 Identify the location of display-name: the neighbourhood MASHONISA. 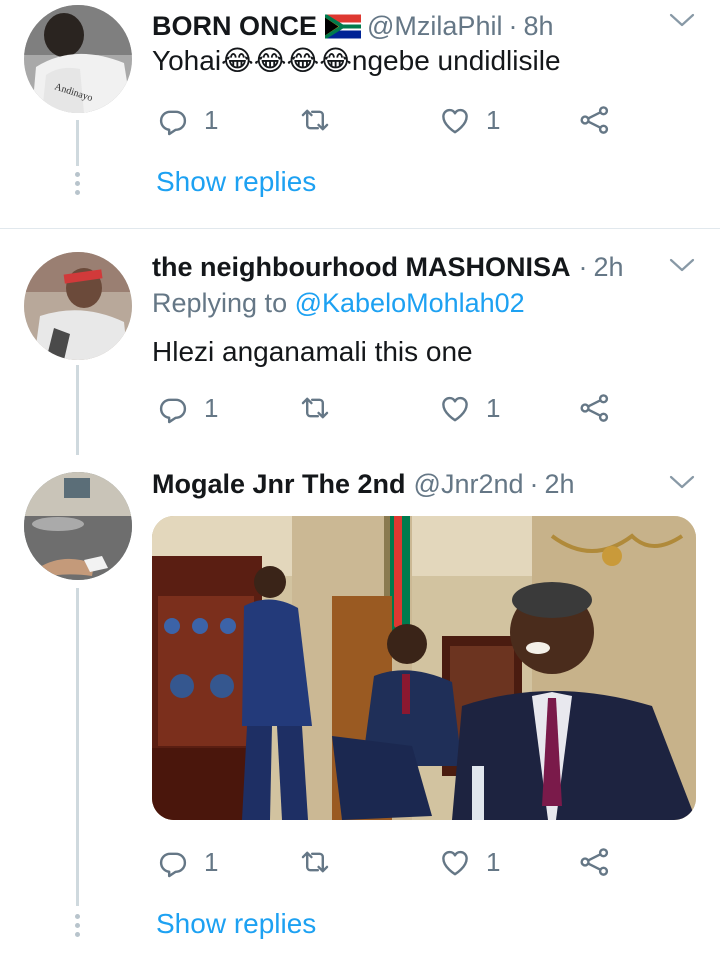
(361, 267).